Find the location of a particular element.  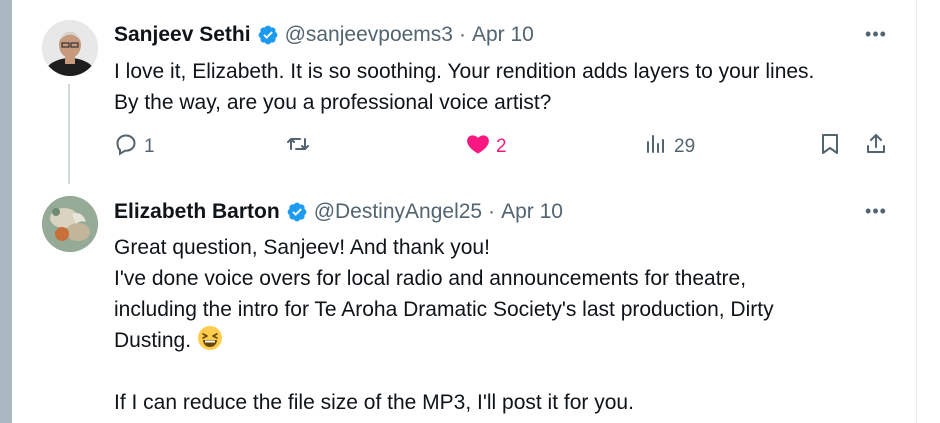

retweet-button is located at coordinates (298, 147).